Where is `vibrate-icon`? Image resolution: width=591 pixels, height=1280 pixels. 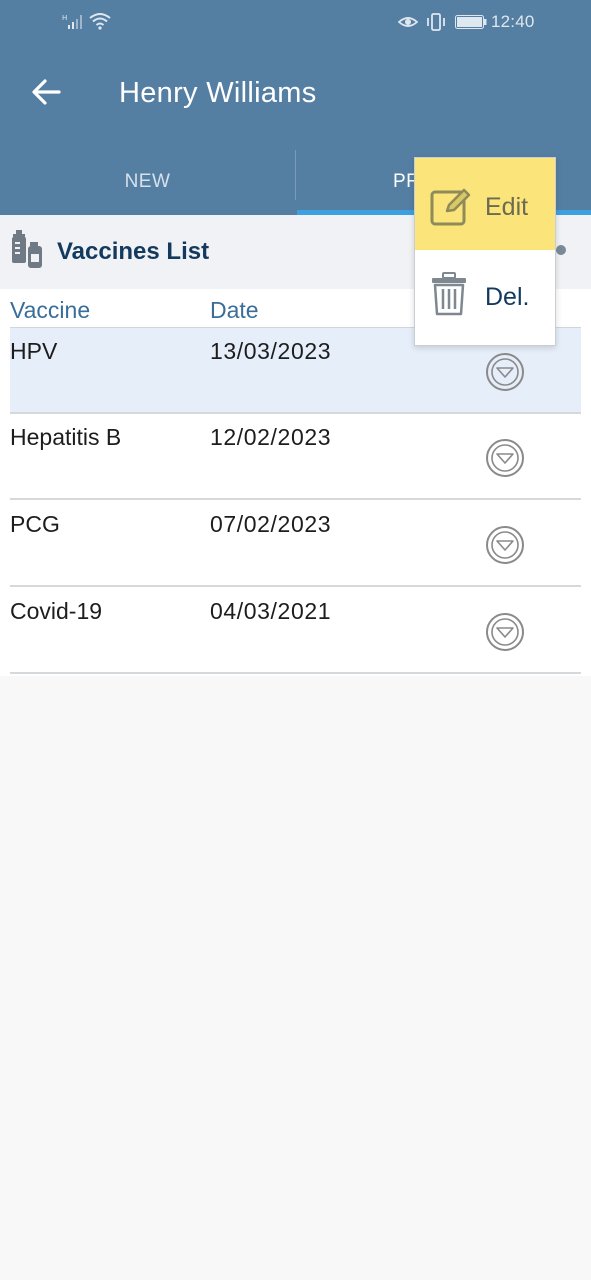 vibrate-icon is located at coordinates (436, 24).